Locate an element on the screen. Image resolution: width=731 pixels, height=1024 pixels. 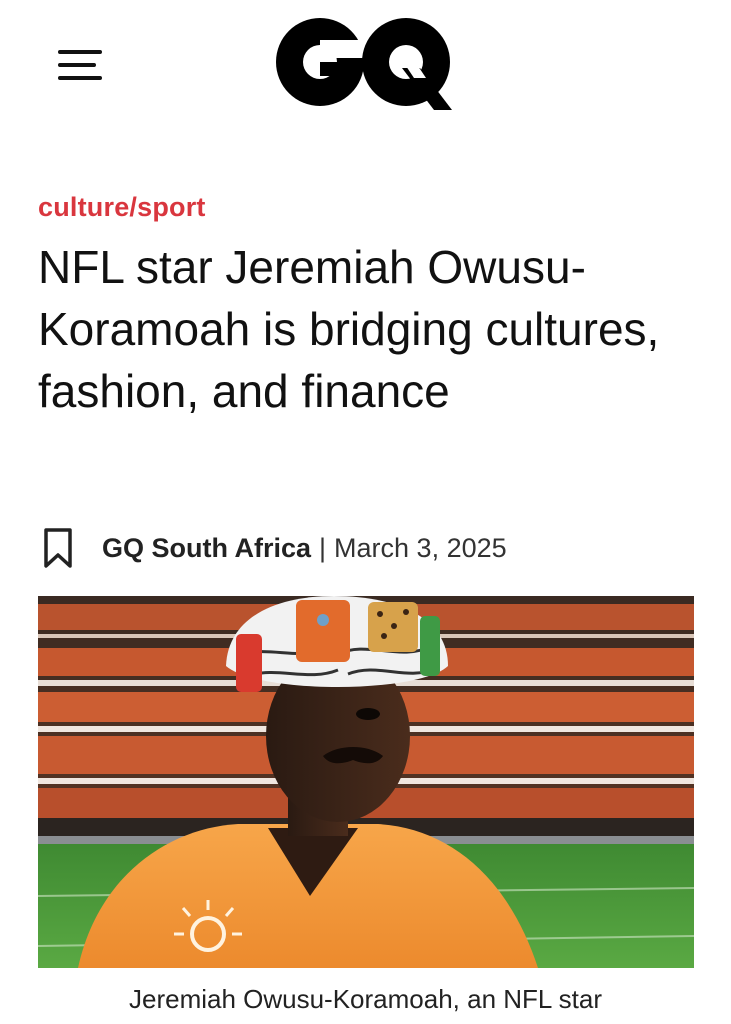
article-byline: GQ South Africa | March 3, 2025 is located at coordinates (368, 548).